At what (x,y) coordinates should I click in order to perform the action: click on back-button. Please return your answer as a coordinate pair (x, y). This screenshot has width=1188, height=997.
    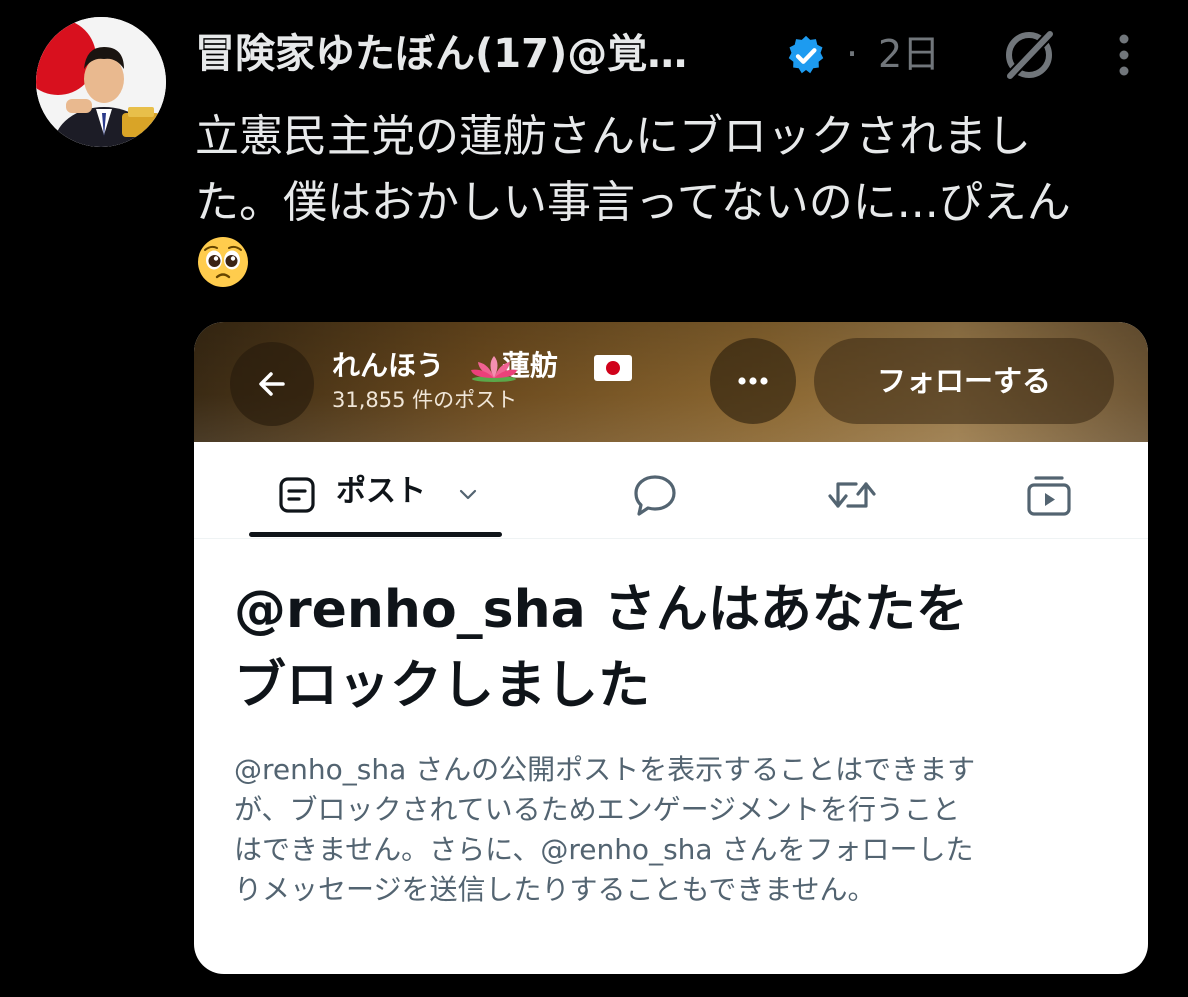
    Looking at the image, I should click on (272, 384).